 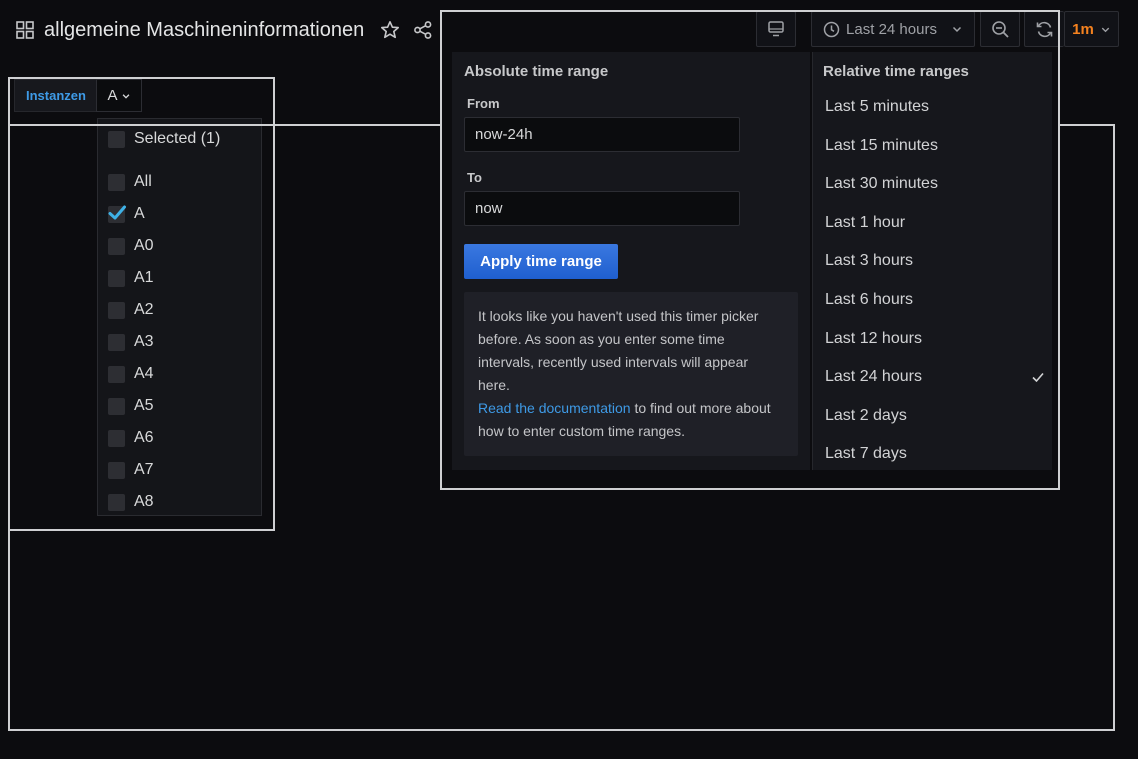 What do you see at coordinates (581, 431) in the screenshot?
I see `info-text-line: how to enter custom time ranges.` at bounding box center [581, 431].